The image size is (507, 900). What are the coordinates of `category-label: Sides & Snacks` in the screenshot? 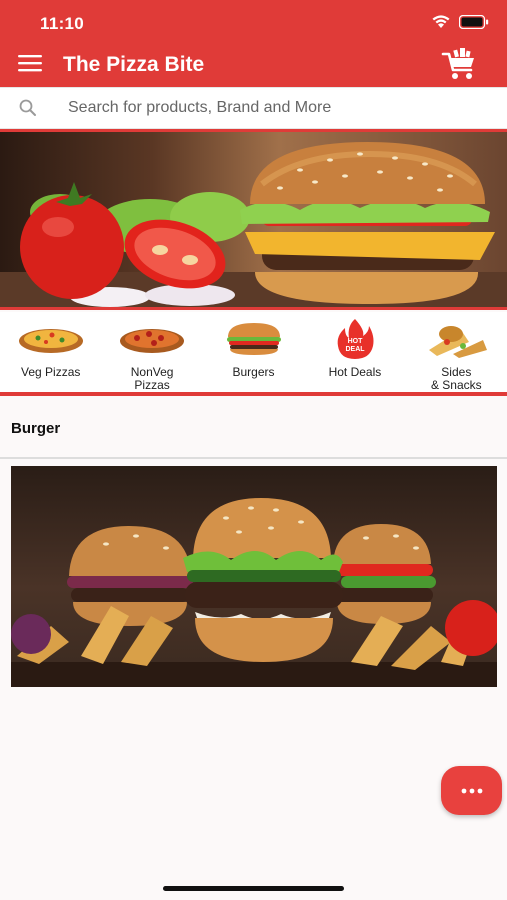 It's located at (456, 378).